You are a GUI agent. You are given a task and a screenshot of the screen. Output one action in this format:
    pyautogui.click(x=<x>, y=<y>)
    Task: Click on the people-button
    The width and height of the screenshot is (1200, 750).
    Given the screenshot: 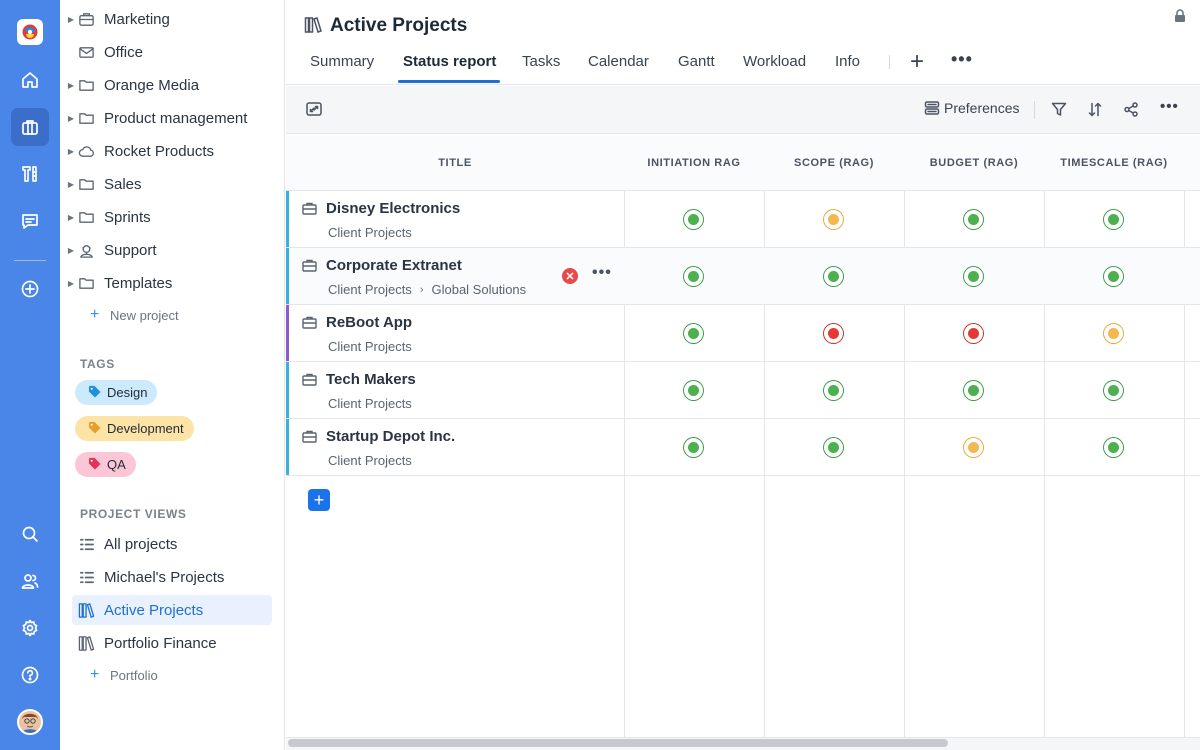 What is the action you would take?
    pyautogui.click(x=30, y=581)
    